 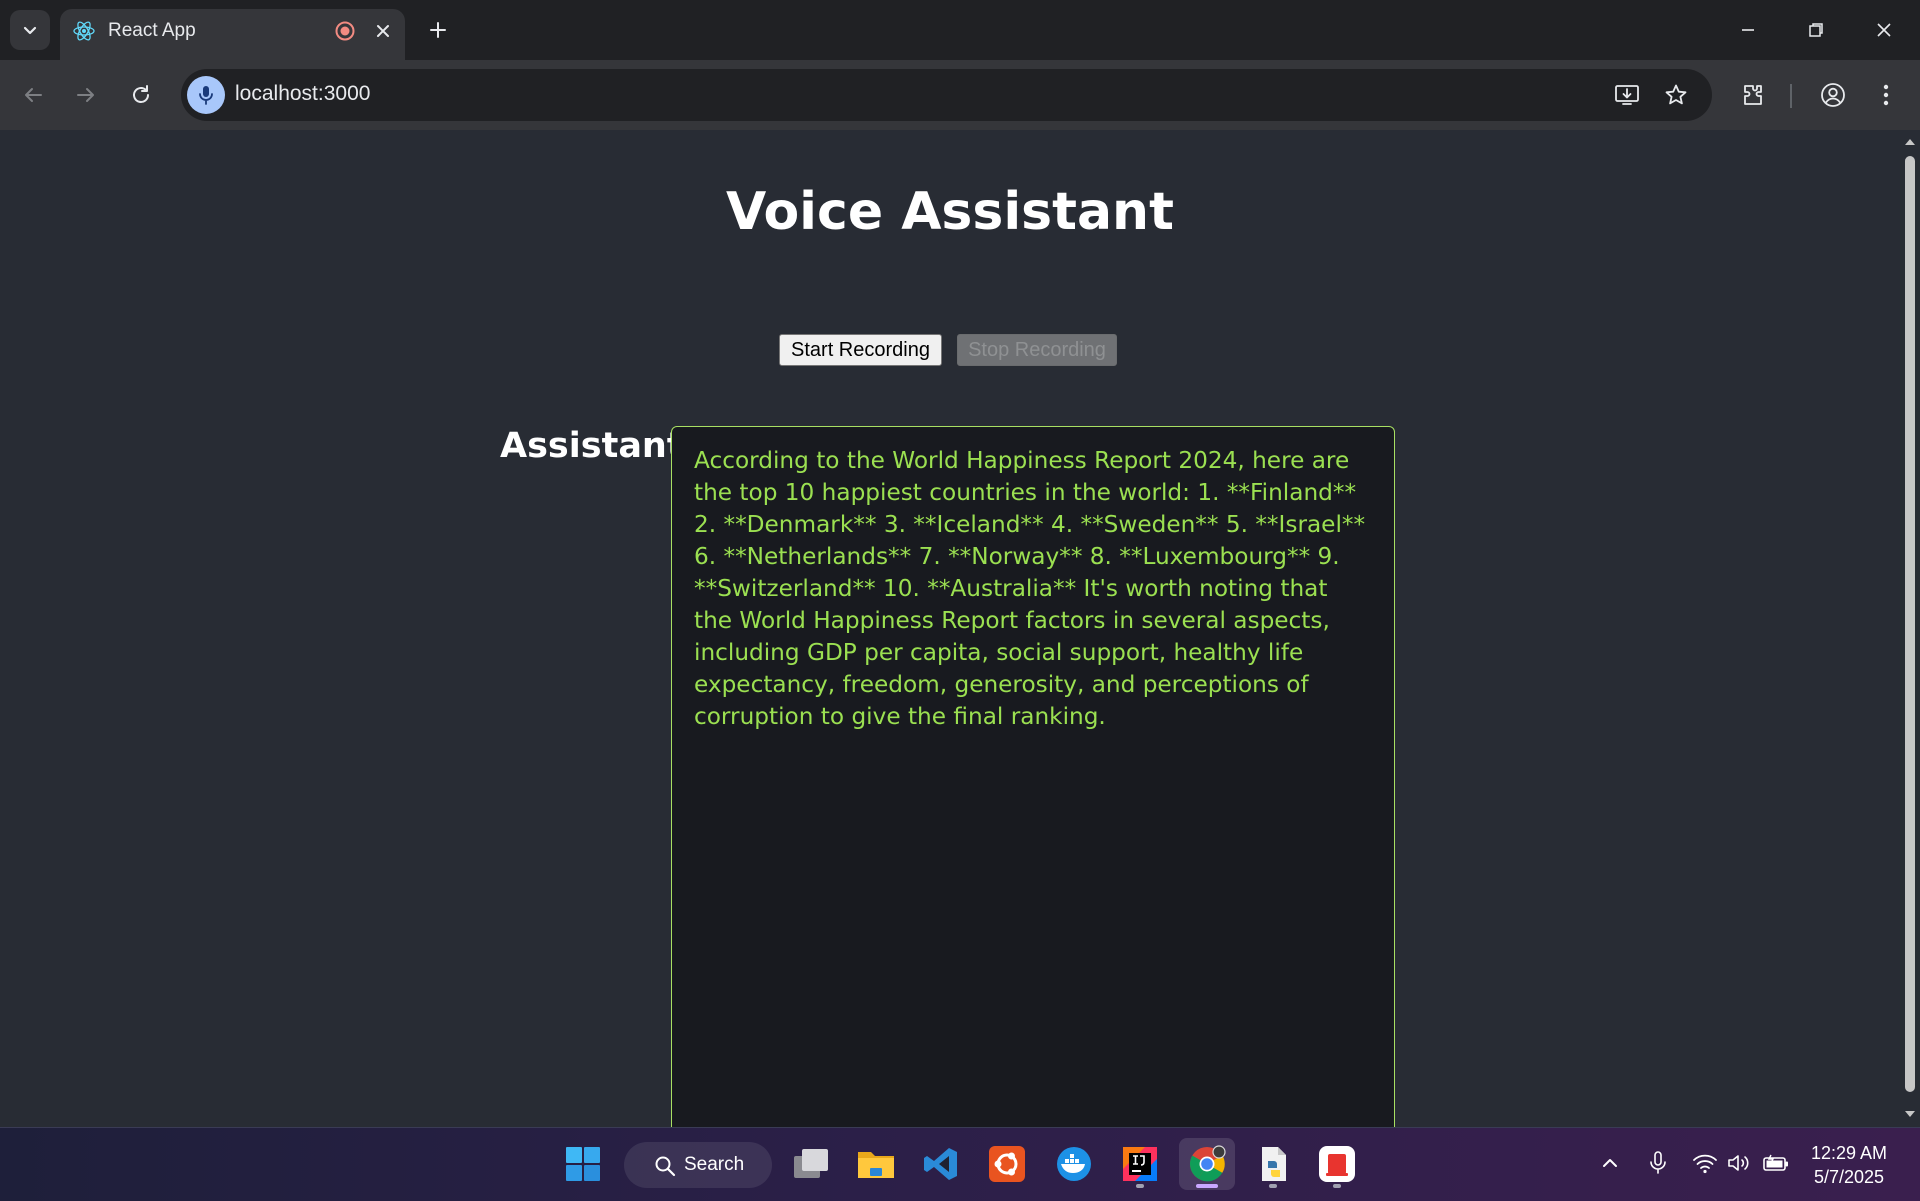 I want to click on forward-button, so click(x=86, y=95).